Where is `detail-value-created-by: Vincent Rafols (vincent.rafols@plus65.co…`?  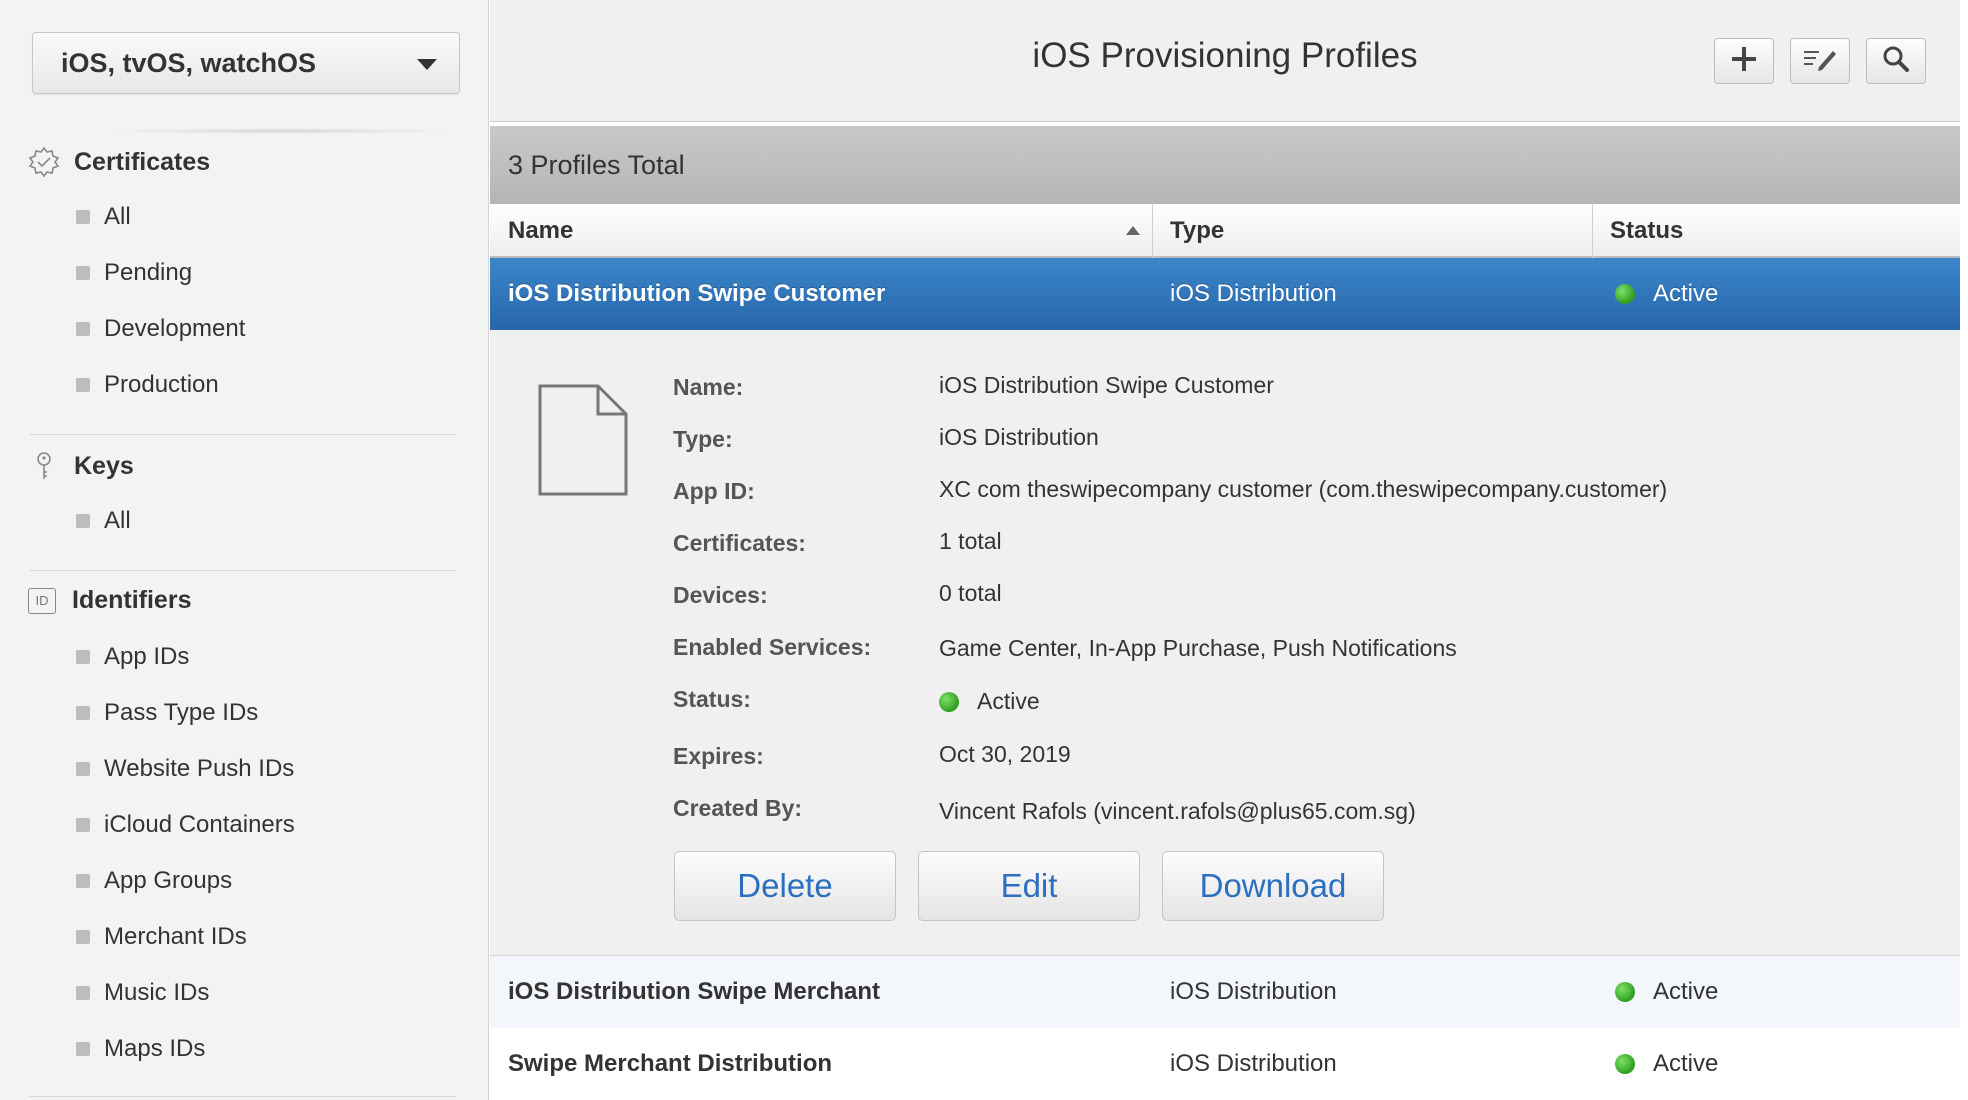
detail-value-created-by: Vincent Rafols (vincent.rafols@plus65.co… is located at coordinates (1177, 811).